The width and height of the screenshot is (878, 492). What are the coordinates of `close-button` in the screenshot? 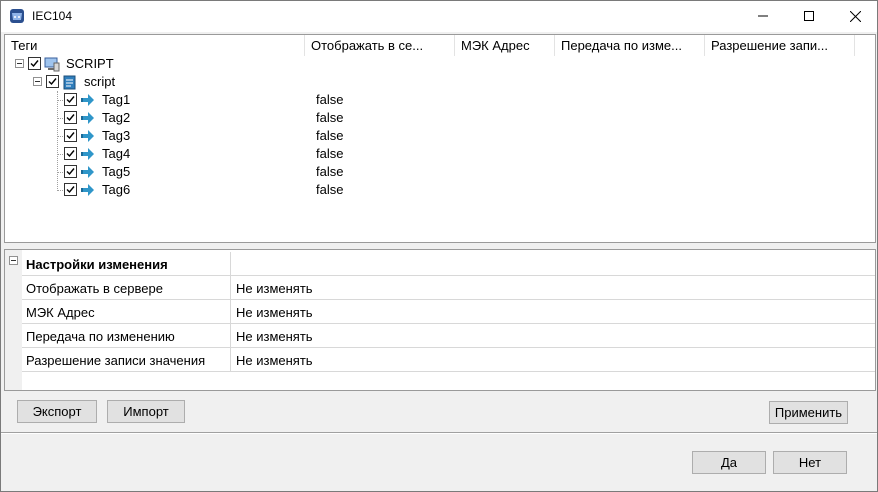 It's located at (855, 16).